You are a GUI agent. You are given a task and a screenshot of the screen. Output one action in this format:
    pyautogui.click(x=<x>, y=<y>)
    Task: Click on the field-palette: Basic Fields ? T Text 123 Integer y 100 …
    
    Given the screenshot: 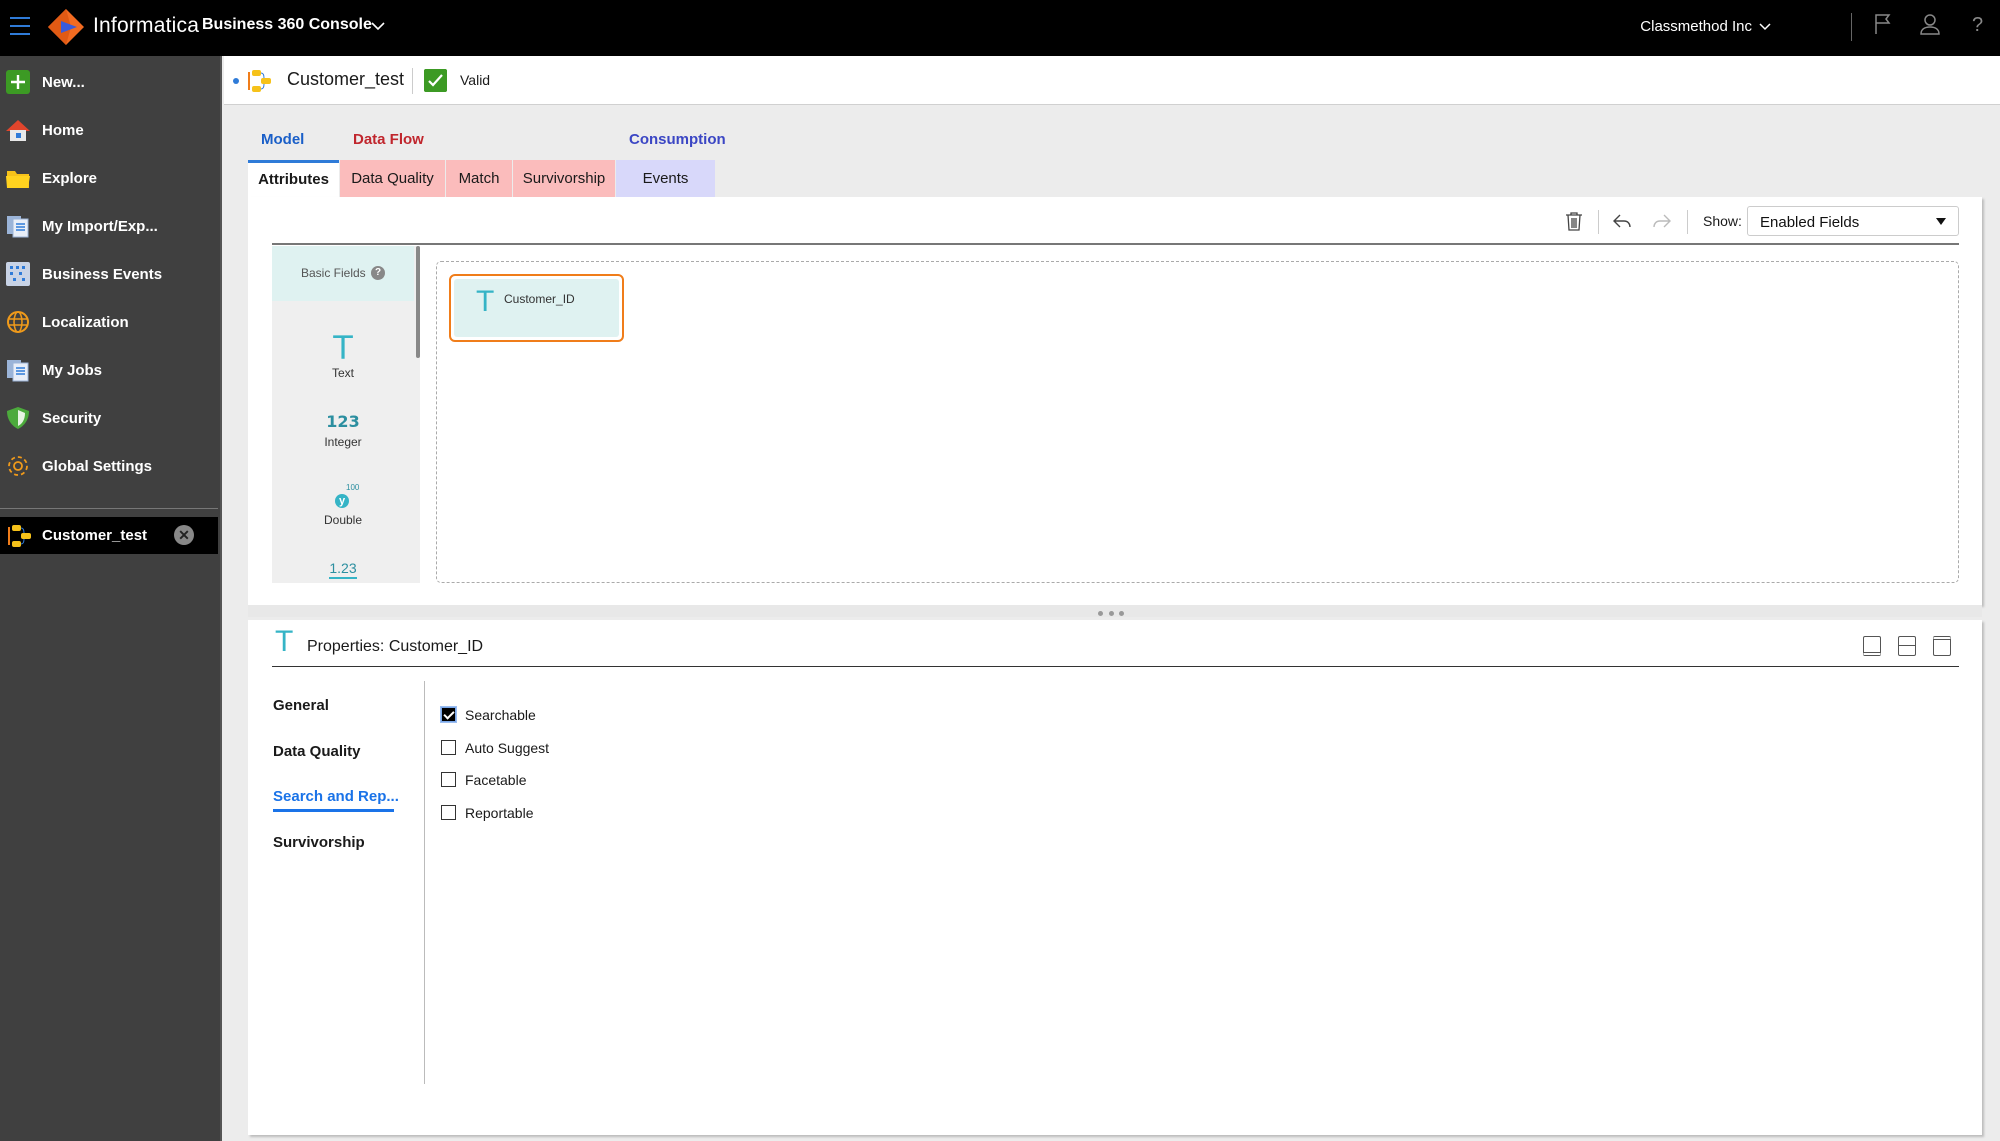 What is the action you would take?
    pyautogui.click(x=346, y=414)
    